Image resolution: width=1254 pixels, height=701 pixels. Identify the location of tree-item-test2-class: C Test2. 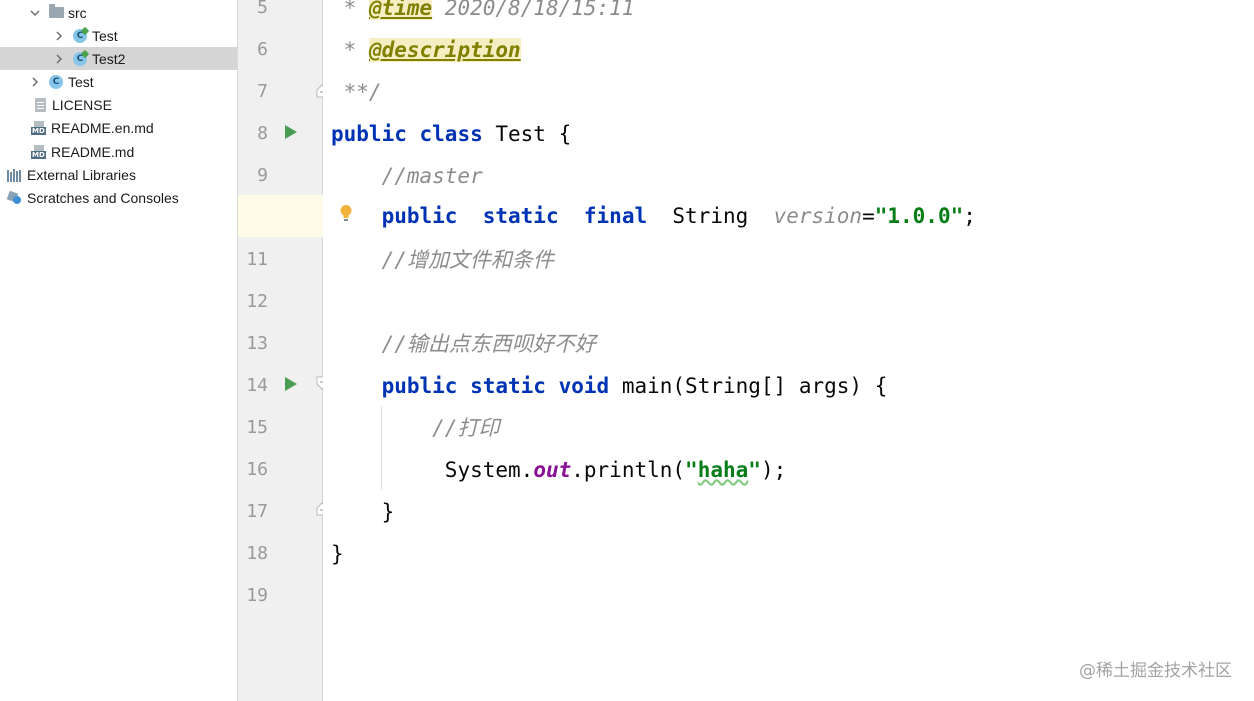
(118, 58).